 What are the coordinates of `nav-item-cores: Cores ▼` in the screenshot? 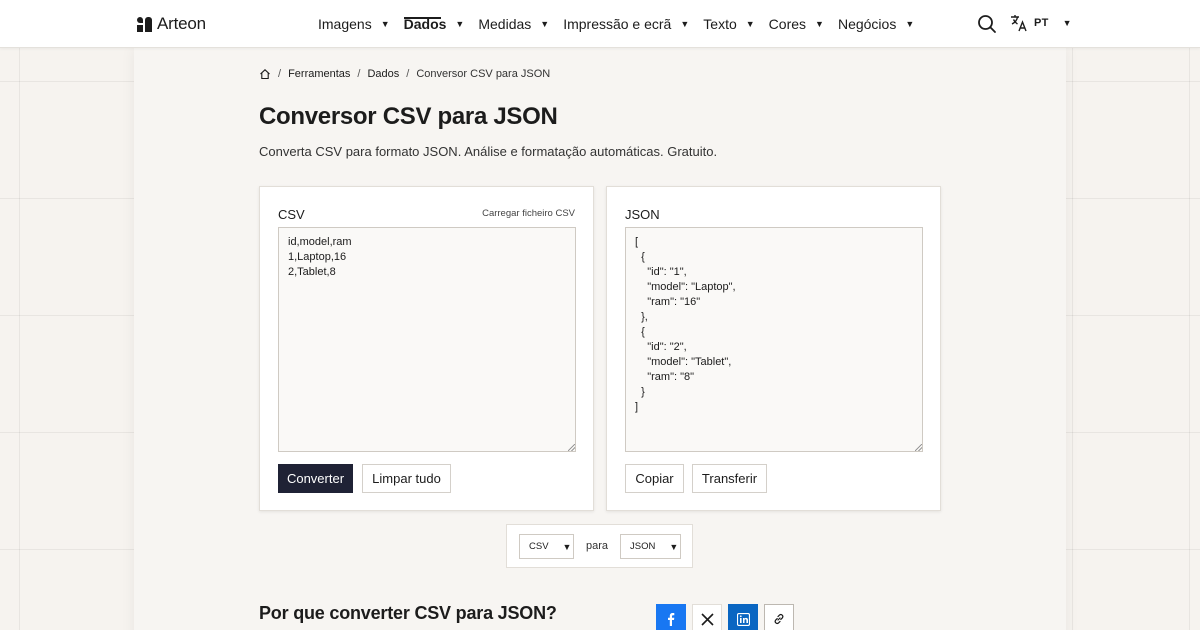 It's located at (796, 24).